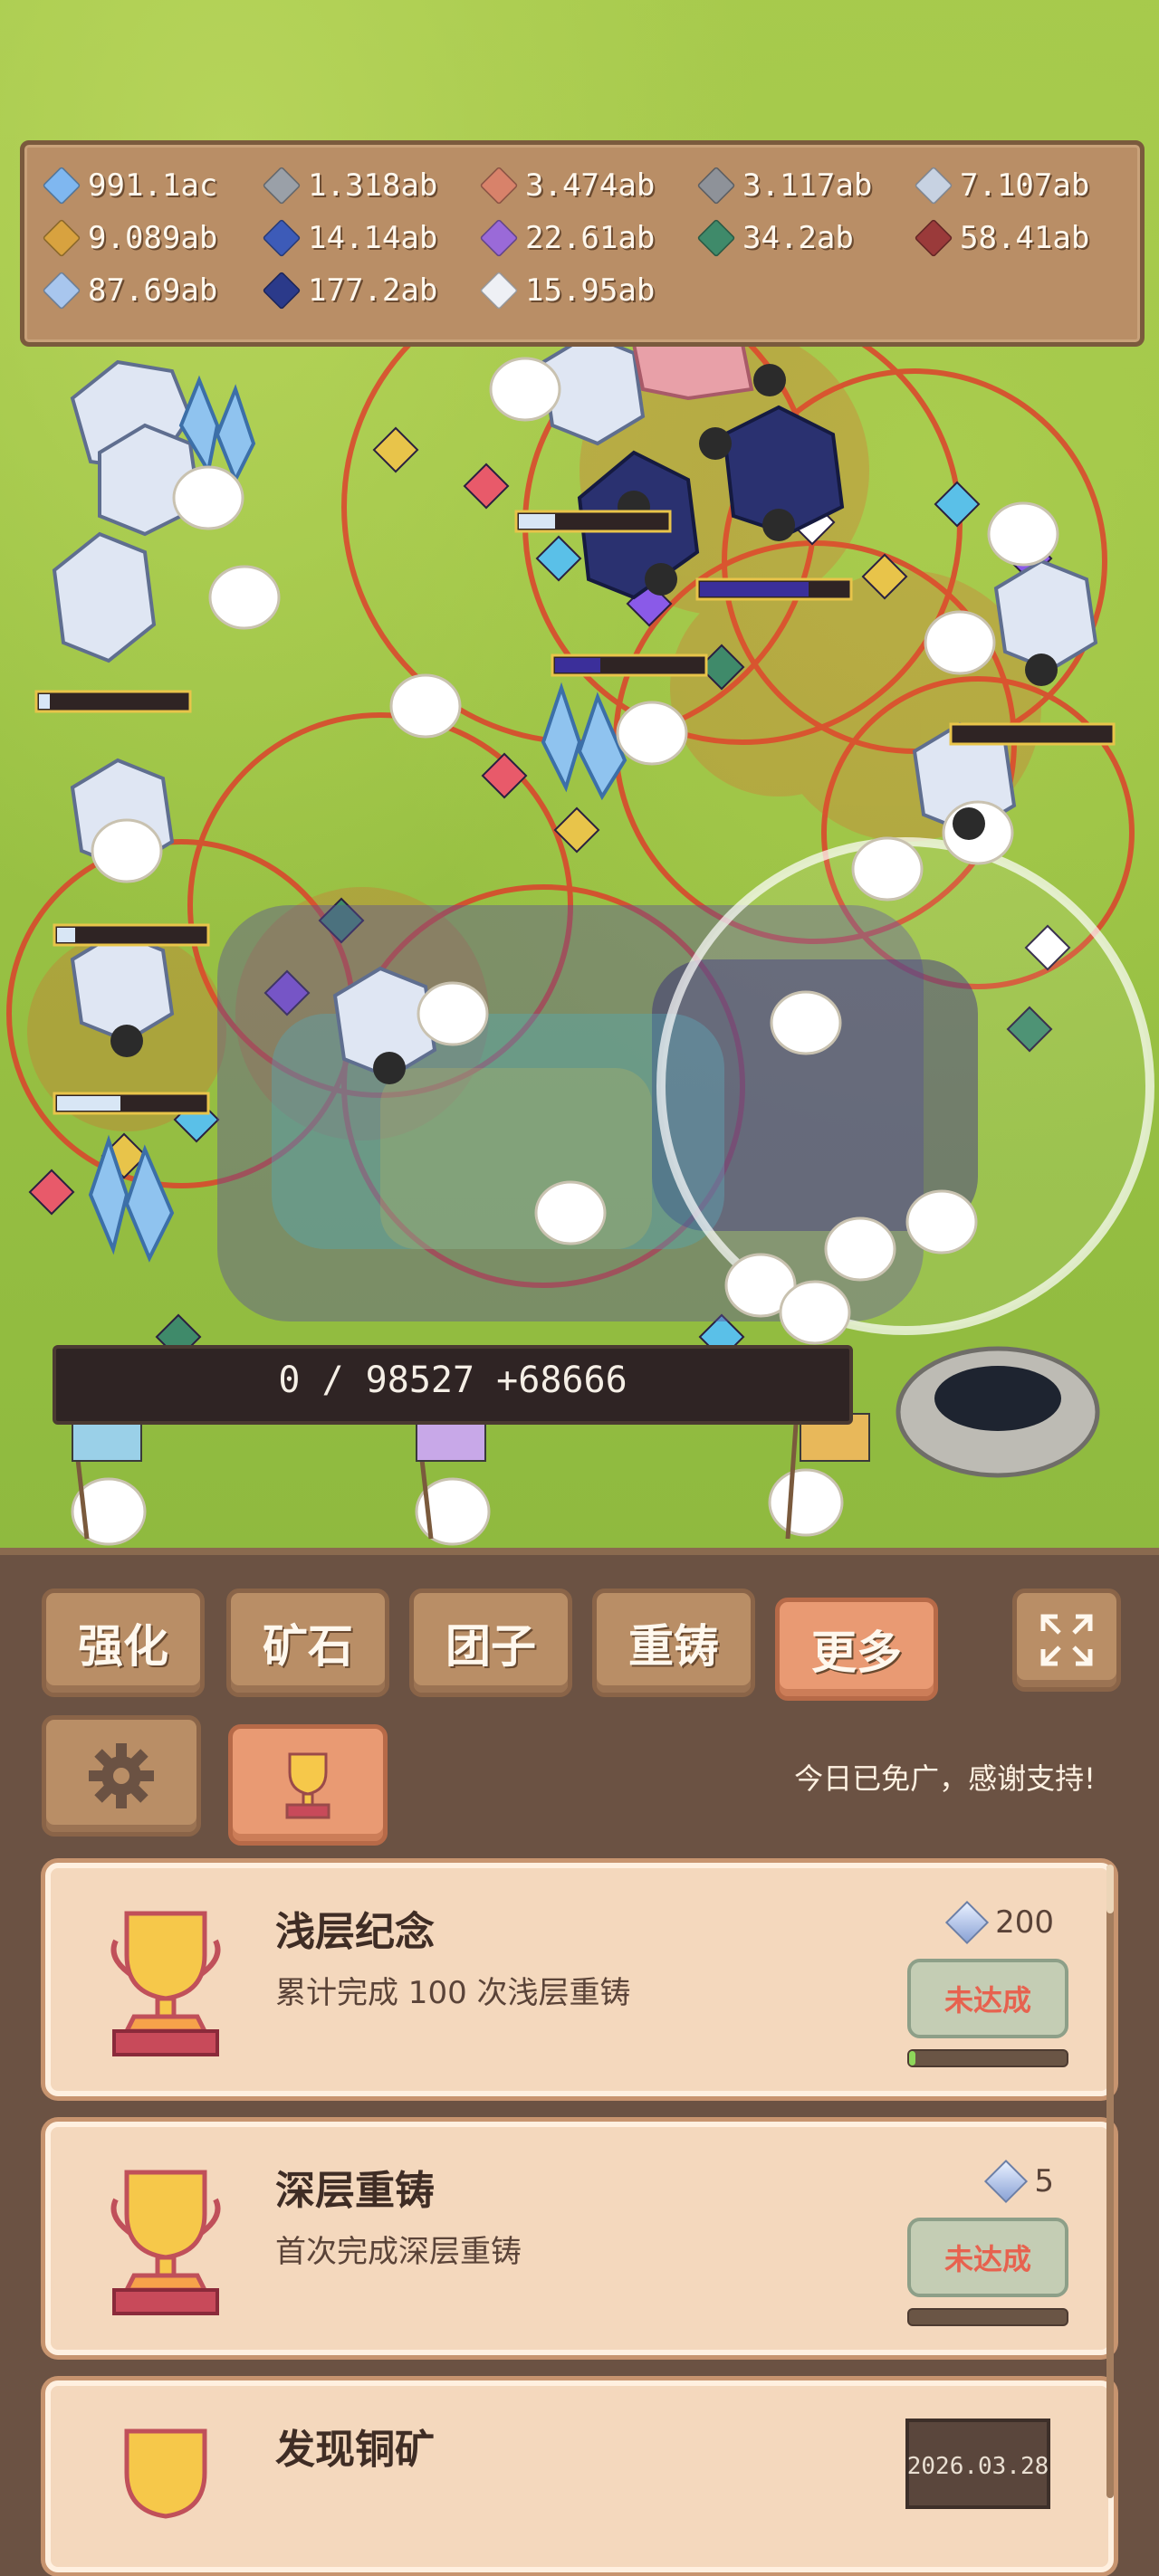 This screenshot has height=2576, width=1159. Describe the element at coordinates (282, 291) in the screenshot. I see `ore-obsidian-icon` at that location.